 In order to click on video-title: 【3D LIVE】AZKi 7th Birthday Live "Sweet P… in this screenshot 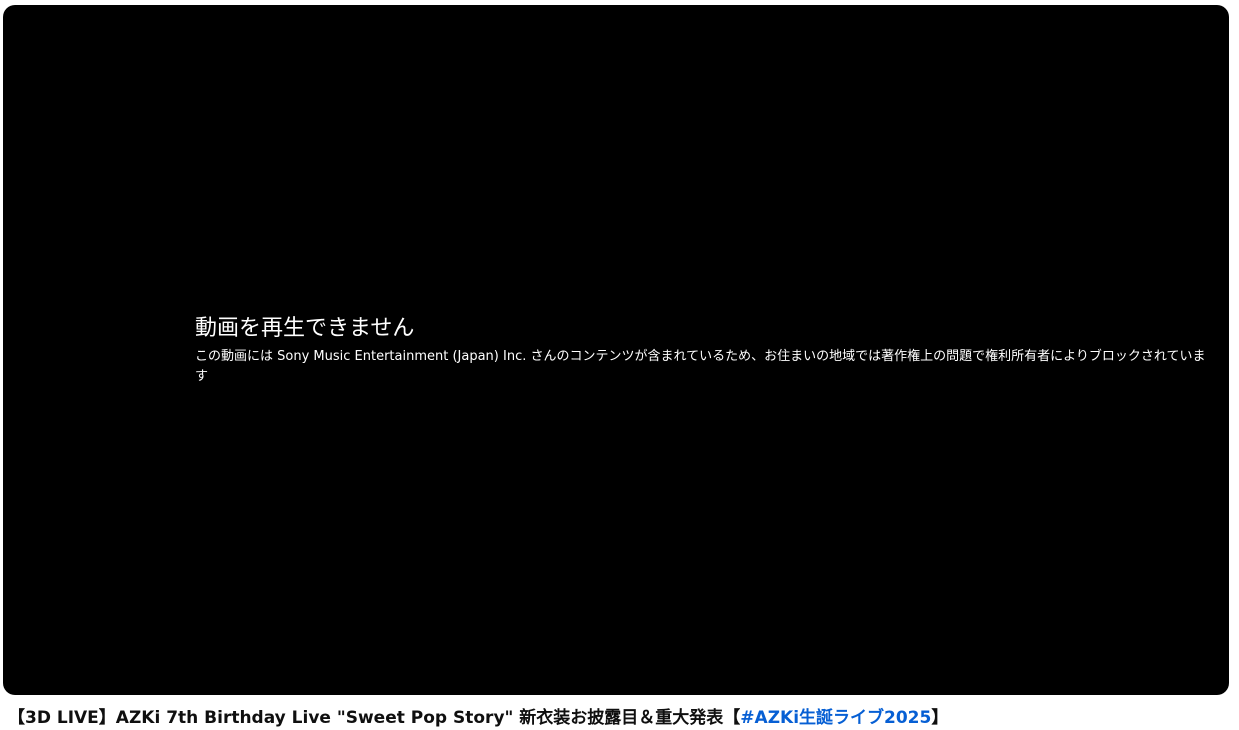, I will do `click(620, 718)`.